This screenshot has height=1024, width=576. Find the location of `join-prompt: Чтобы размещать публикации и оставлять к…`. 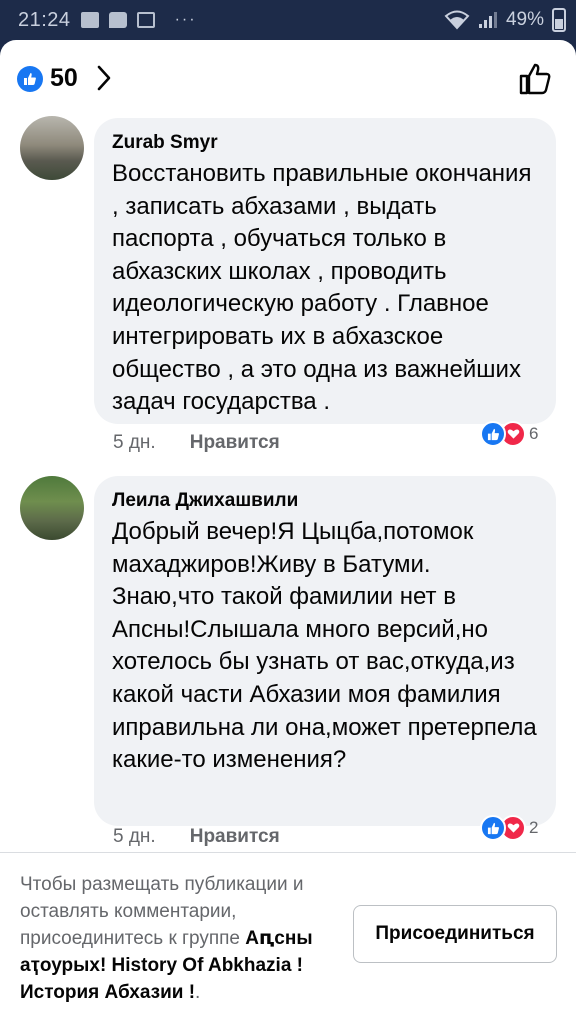

join-prompt: Чтобы размещать публикации и оставлять к… is located at coordinates (180, 938).